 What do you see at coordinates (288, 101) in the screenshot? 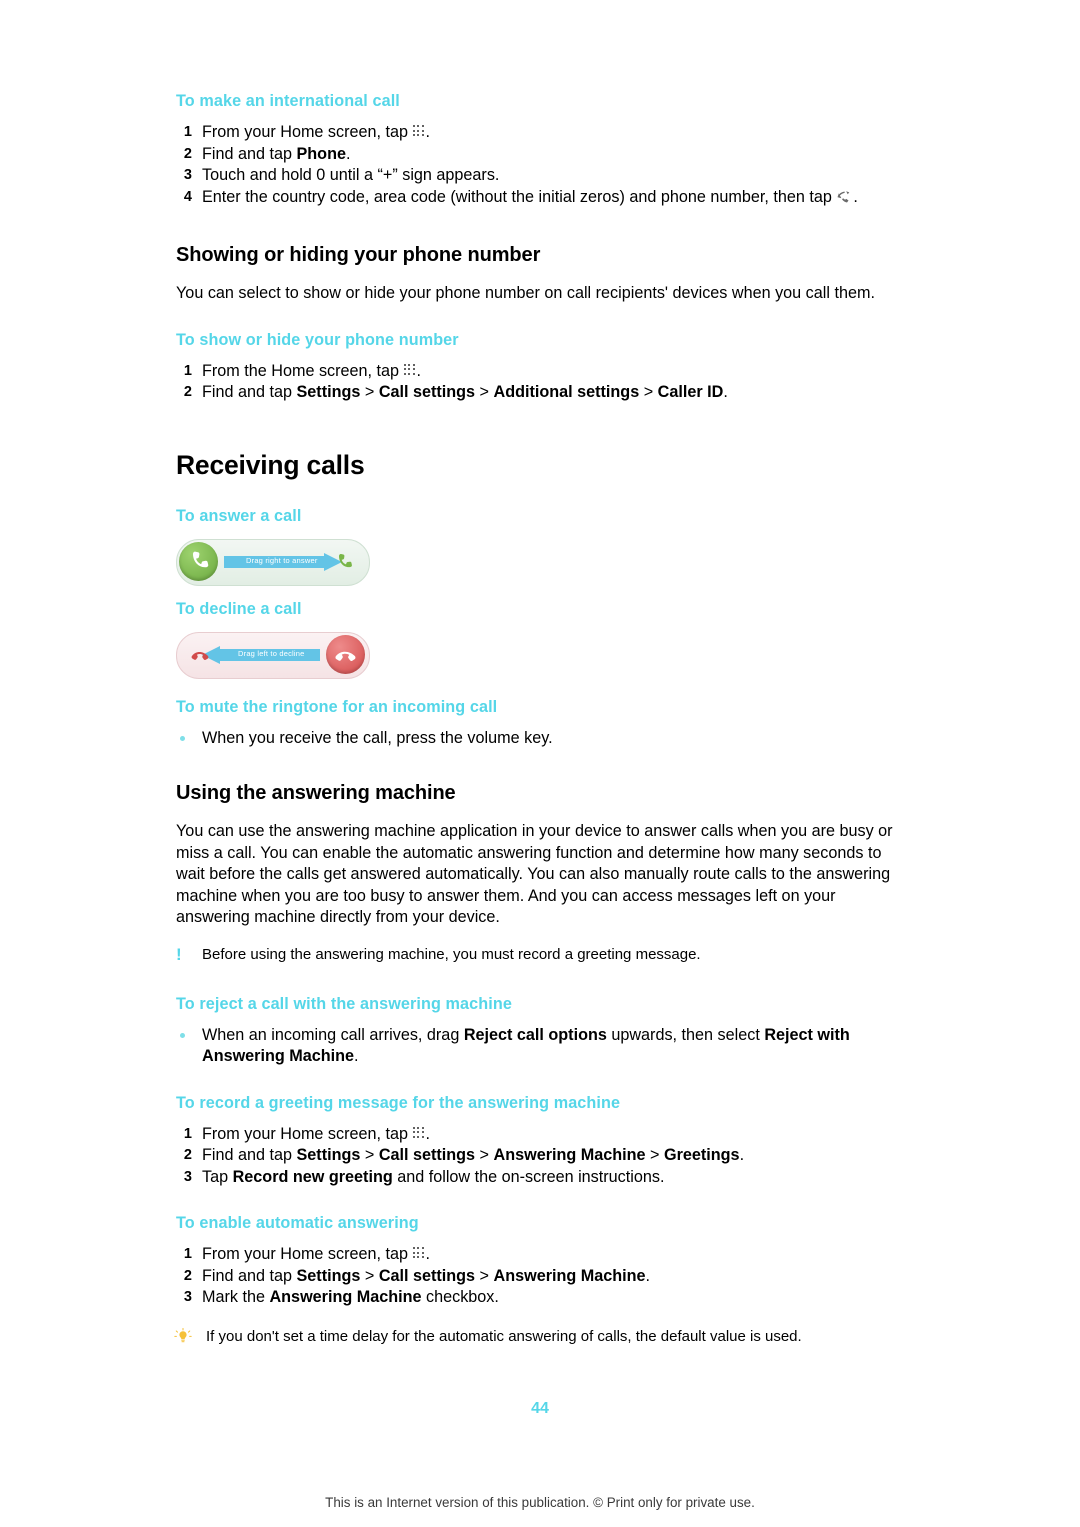
I see `heading-international-call: To make an international call` at bounding box center [288, 101].